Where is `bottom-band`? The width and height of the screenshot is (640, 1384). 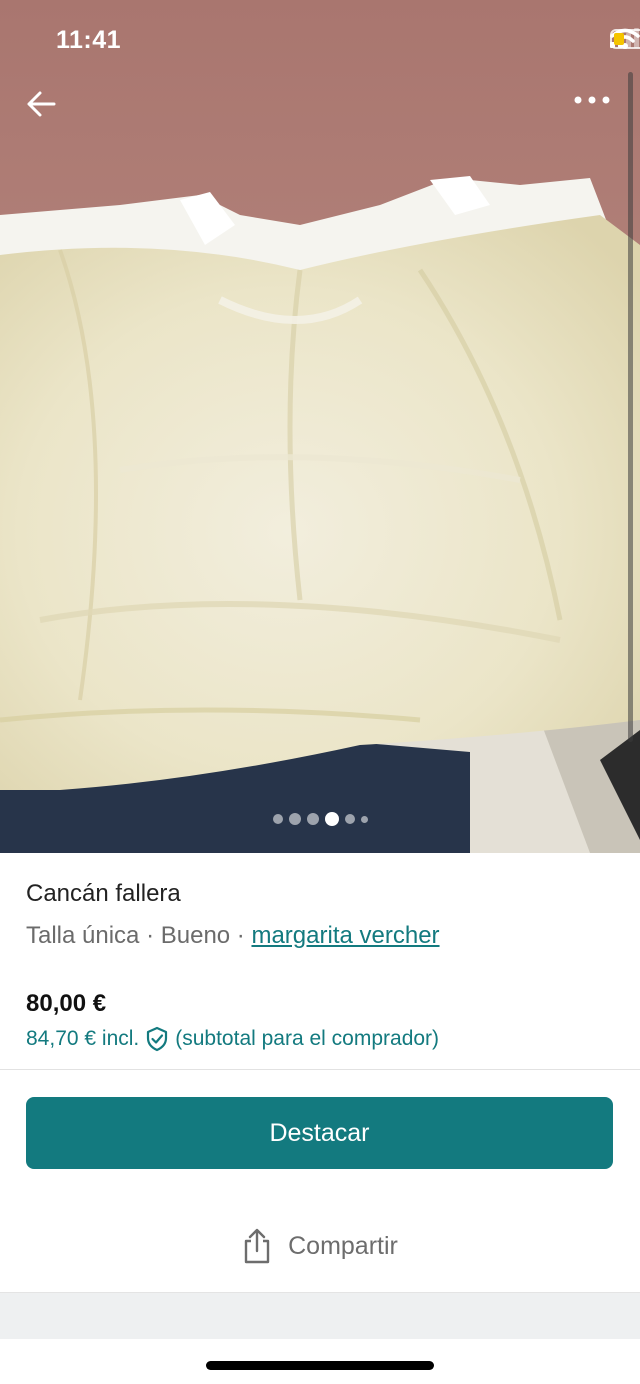 bottom-band is located at coordinates (320, 1315).